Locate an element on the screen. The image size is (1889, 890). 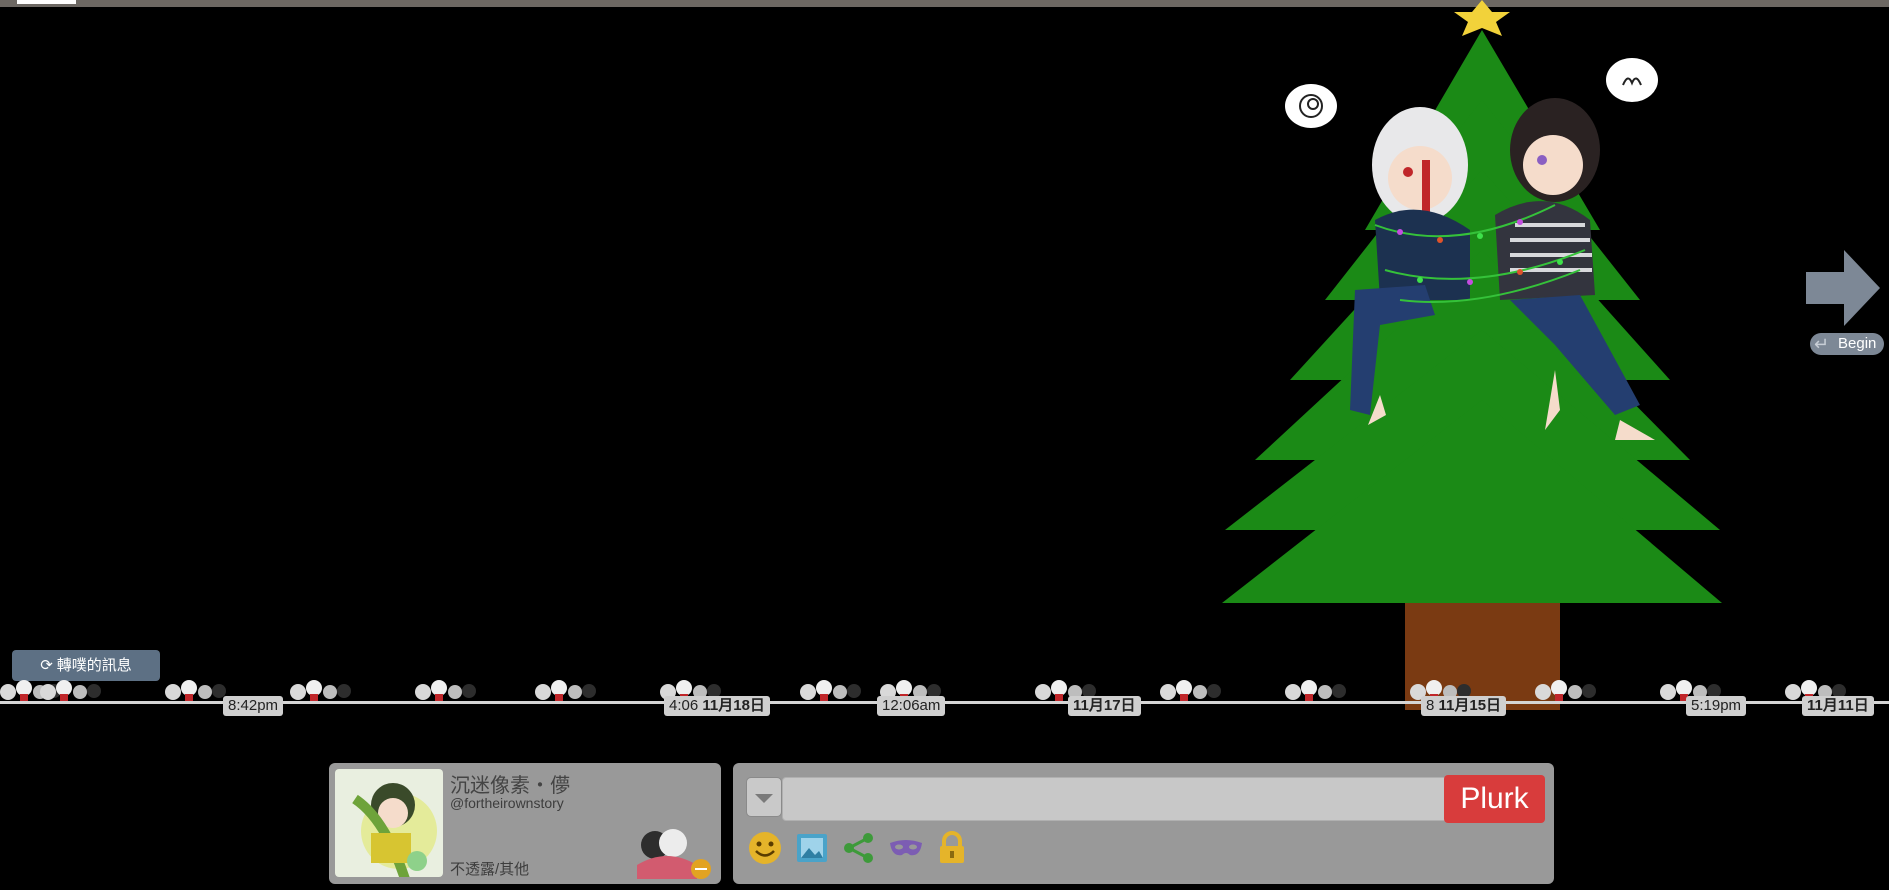
karma-character-icon is located at coordinates (671, 853).